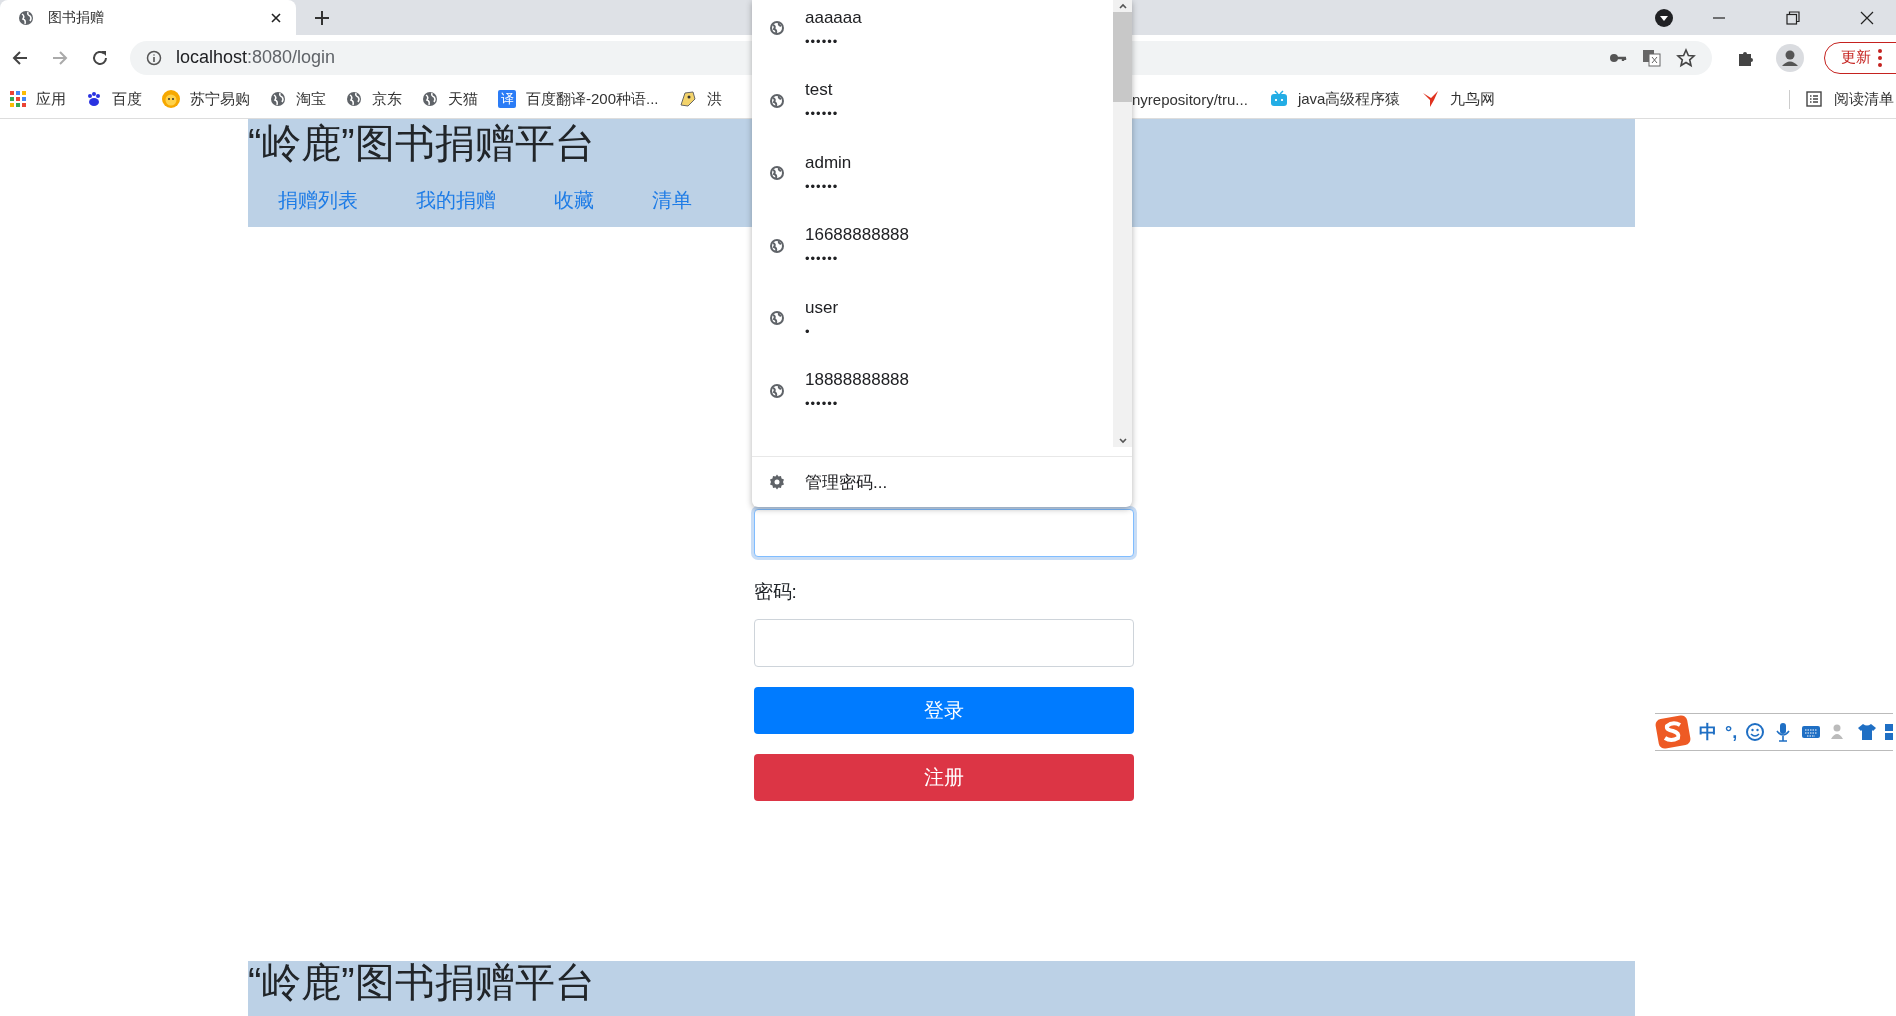 The height and width of the screenshot is (1016, 1896). What do you see at coordinates (1664, 17) in the screenshot?
I see `tab-search-icon` at bounding box center [1664, 17].